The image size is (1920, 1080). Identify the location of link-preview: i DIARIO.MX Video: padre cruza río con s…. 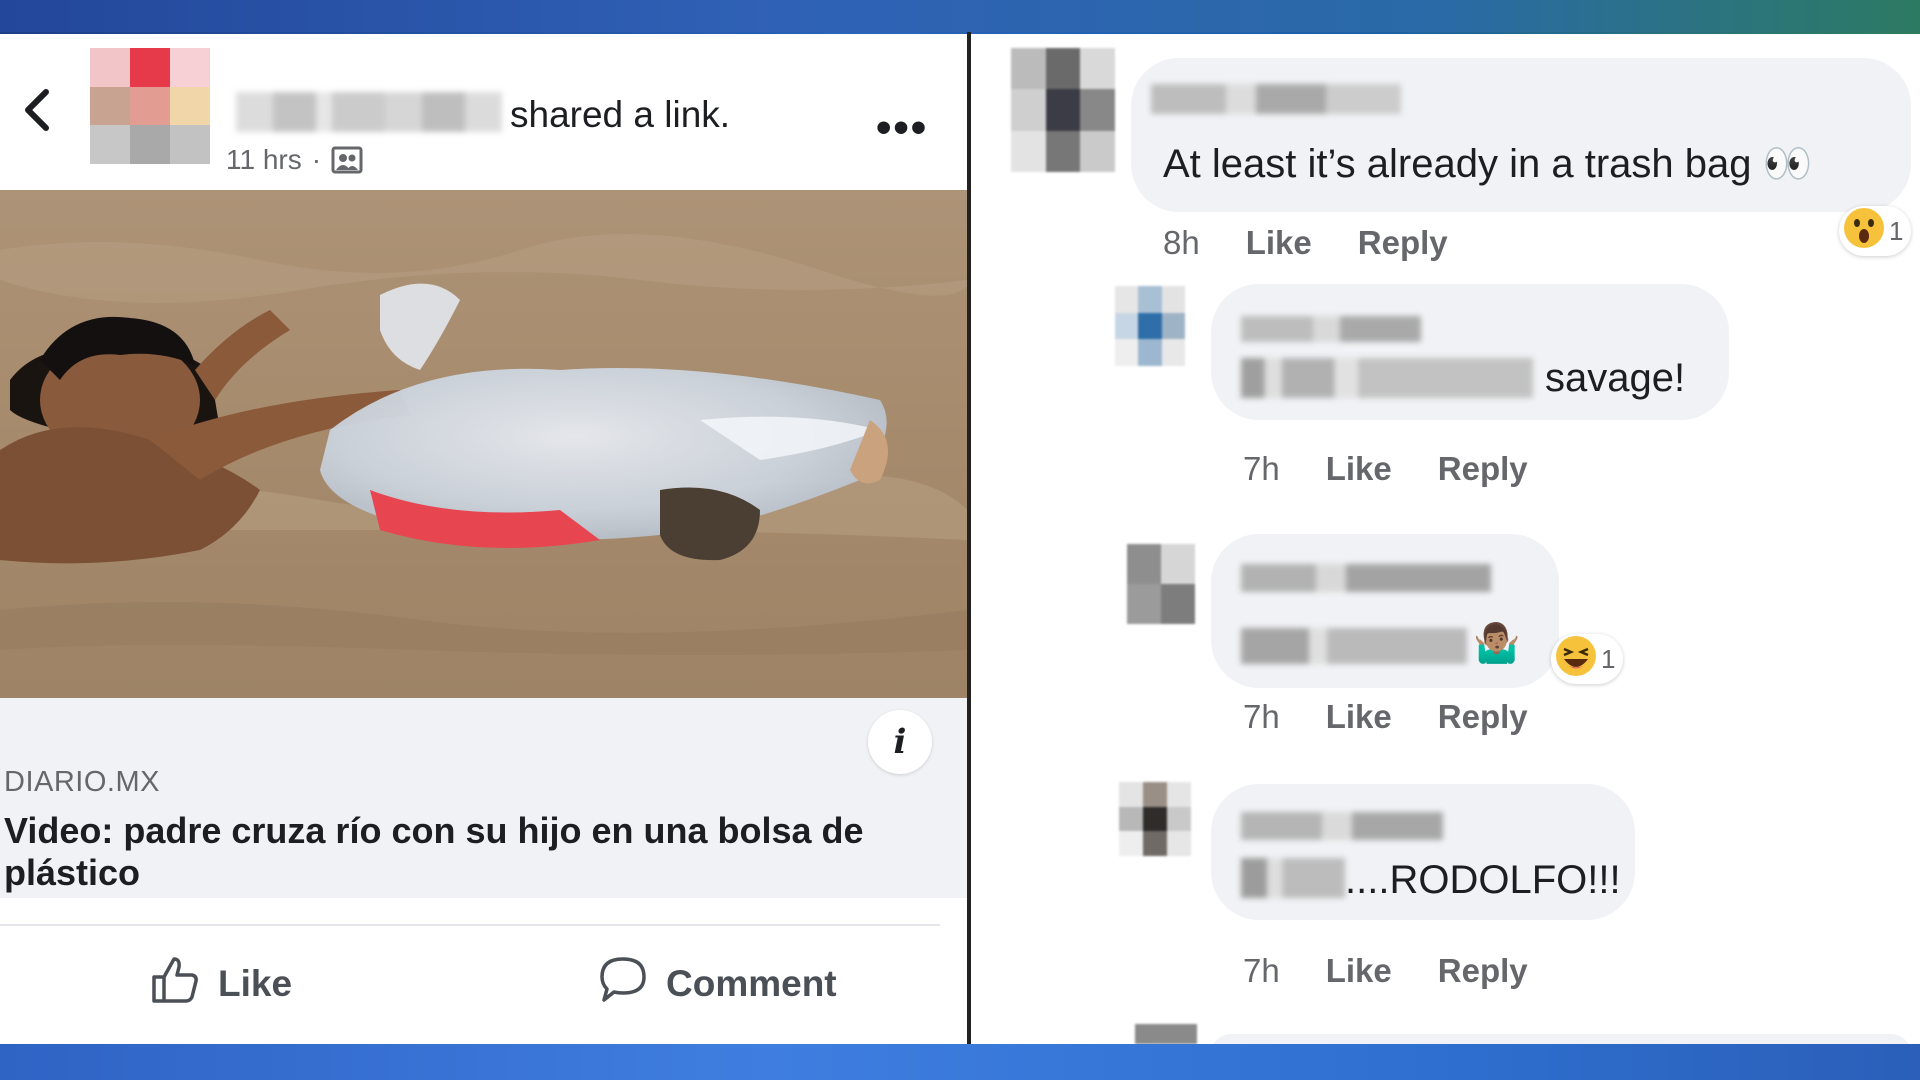
(483, 798).